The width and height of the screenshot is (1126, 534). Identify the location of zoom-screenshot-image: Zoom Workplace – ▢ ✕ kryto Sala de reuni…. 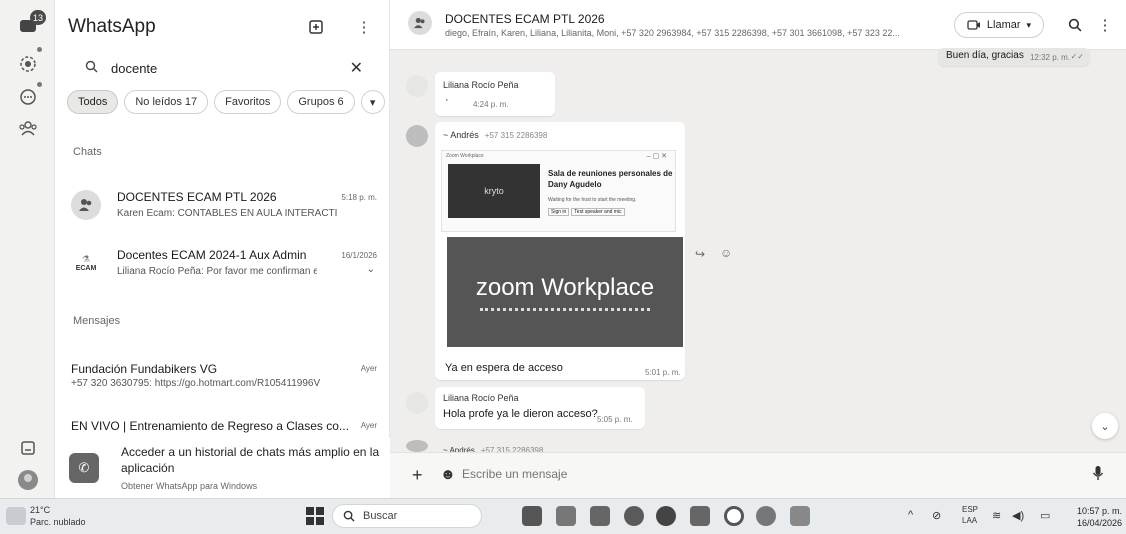
(562, 255).